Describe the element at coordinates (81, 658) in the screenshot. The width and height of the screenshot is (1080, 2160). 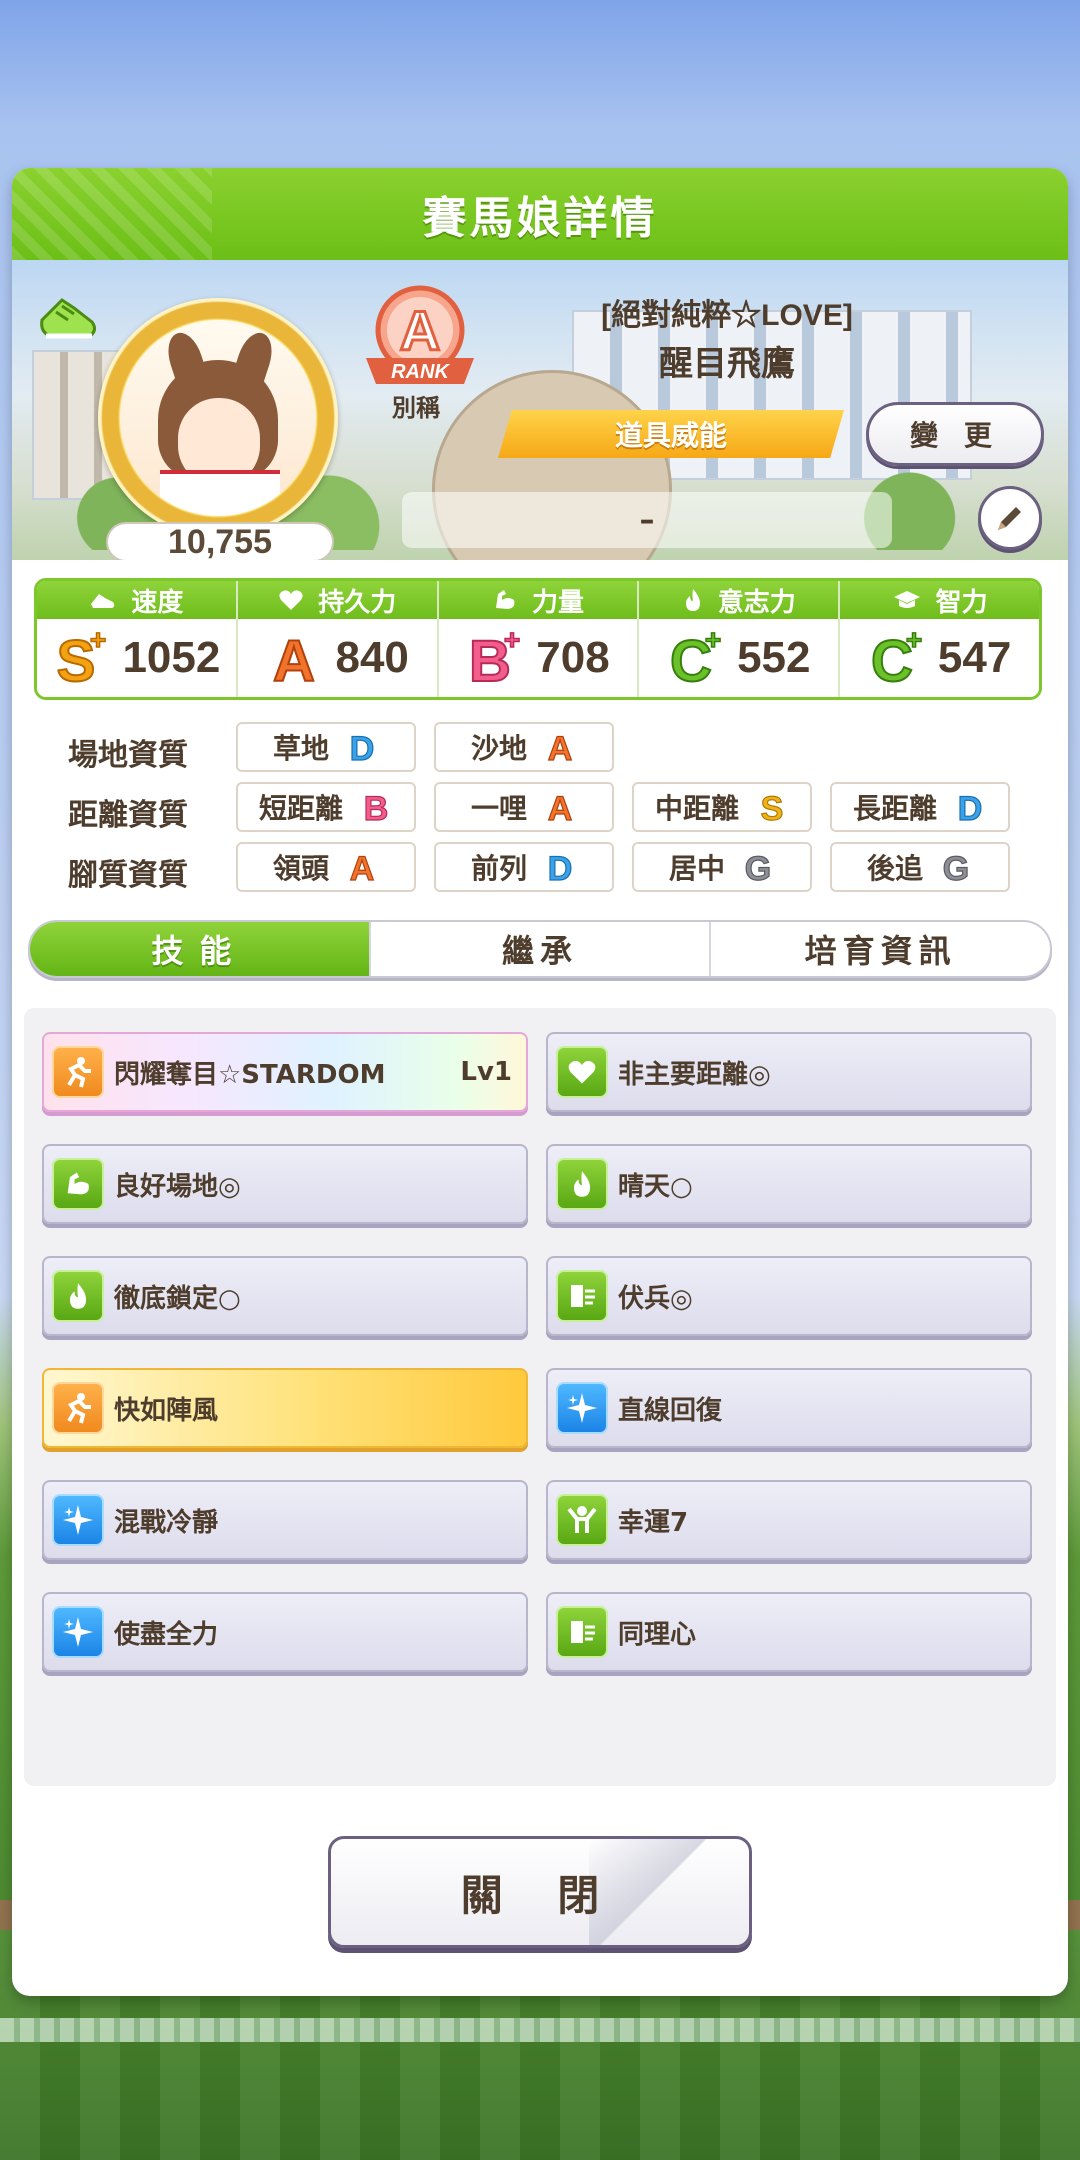
I see `grade-badge: S +` at that location.